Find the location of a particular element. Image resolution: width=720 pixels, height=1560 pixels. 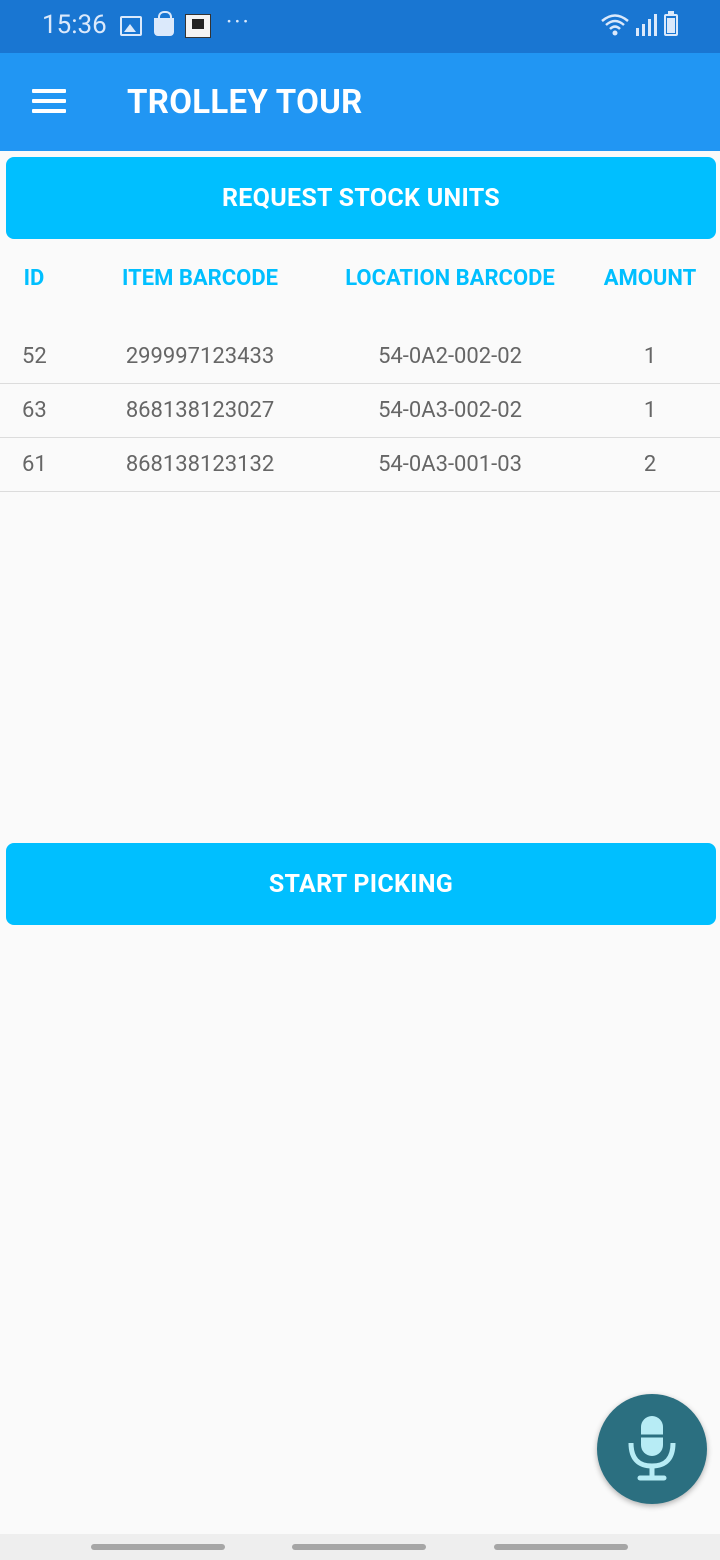

header-id: ID is located at coordinates (34, 278).